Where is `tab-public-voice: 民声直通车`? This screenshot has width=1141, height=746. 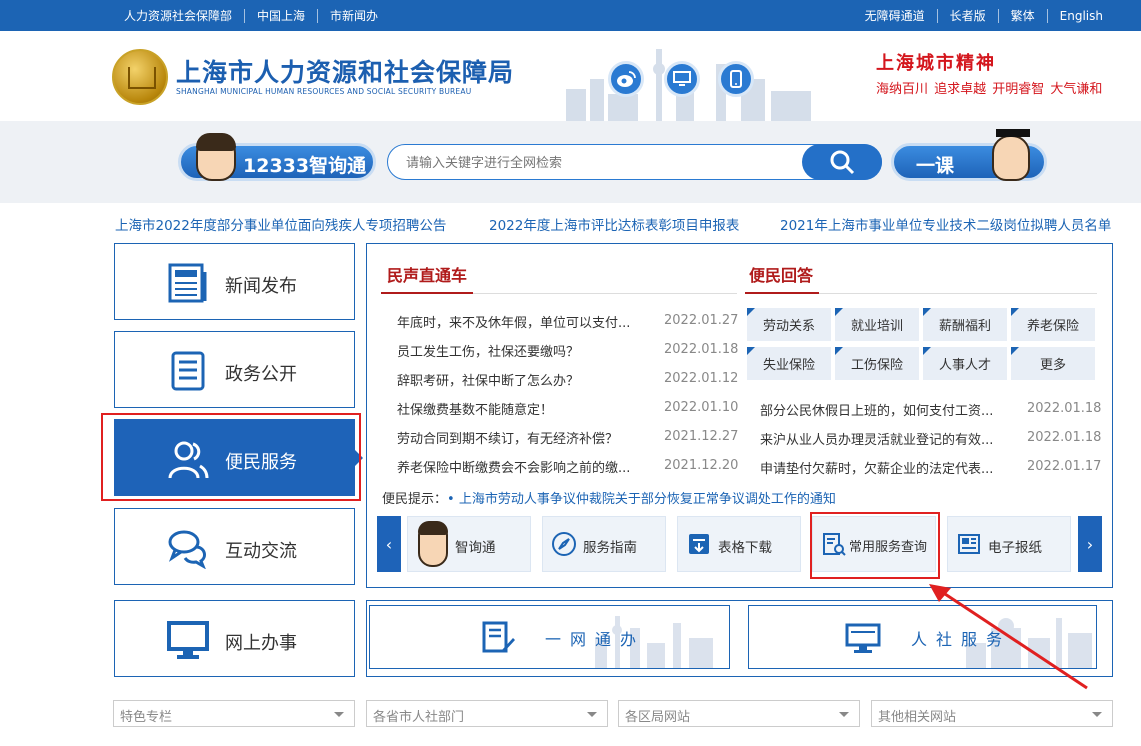 tab-public-voice: 民声直通车 is located at coordinates (427, 274).